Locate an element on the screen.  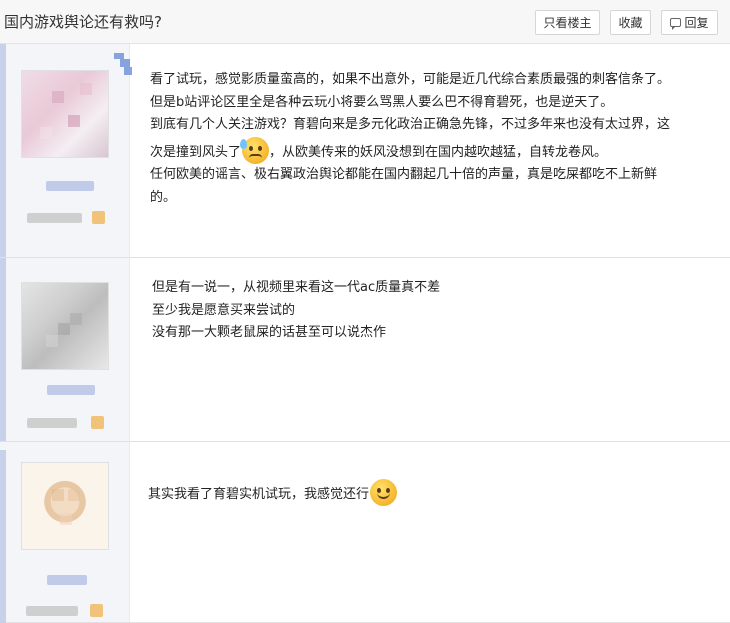
post-content: 其实我看了育碧实机试玩，我感觉还行 is located at coordinates (273, 493).